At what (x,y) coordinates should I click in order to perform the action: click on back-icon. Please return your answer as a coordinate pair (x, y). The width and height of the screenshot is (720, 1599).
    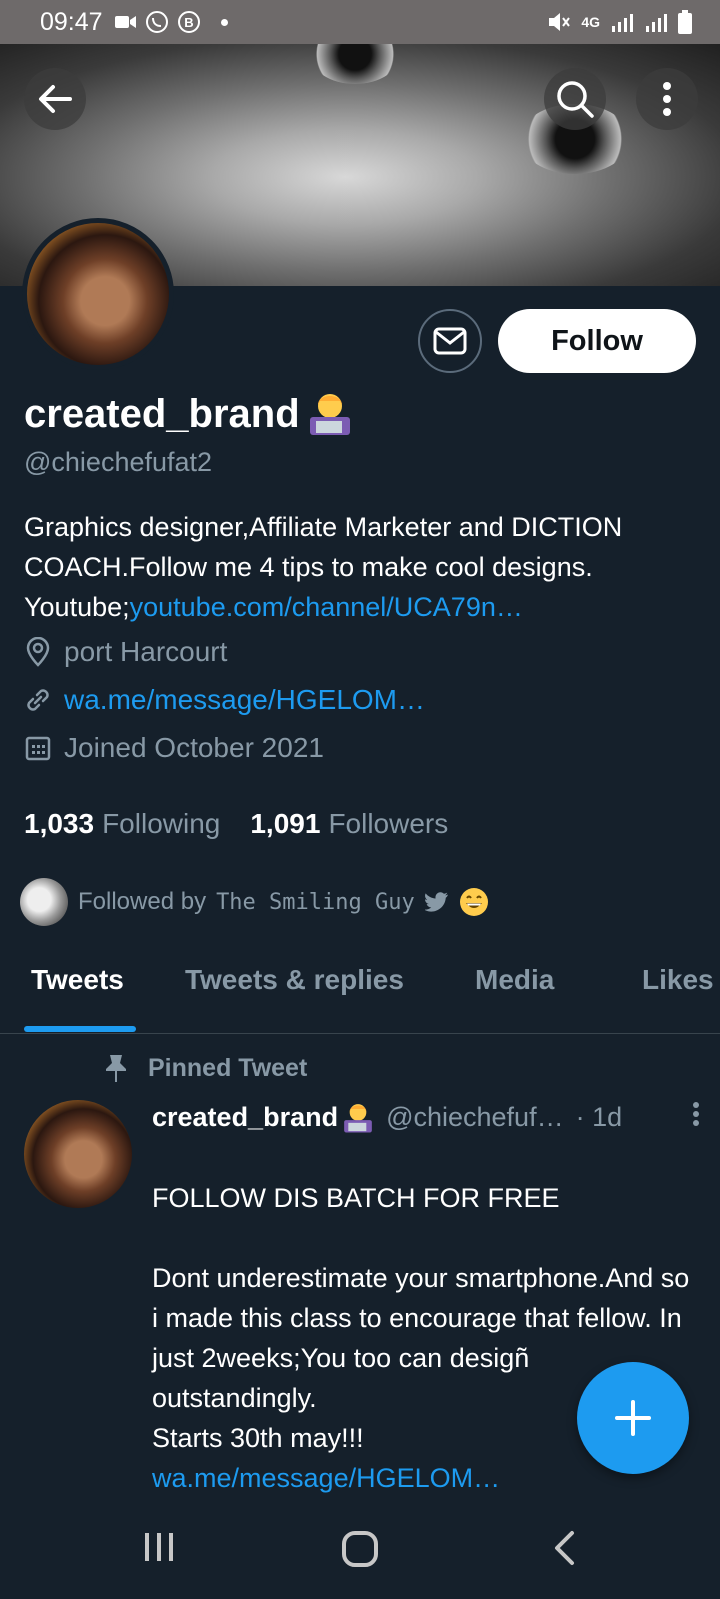
    Looking at the image, I should click on (564, 1548).